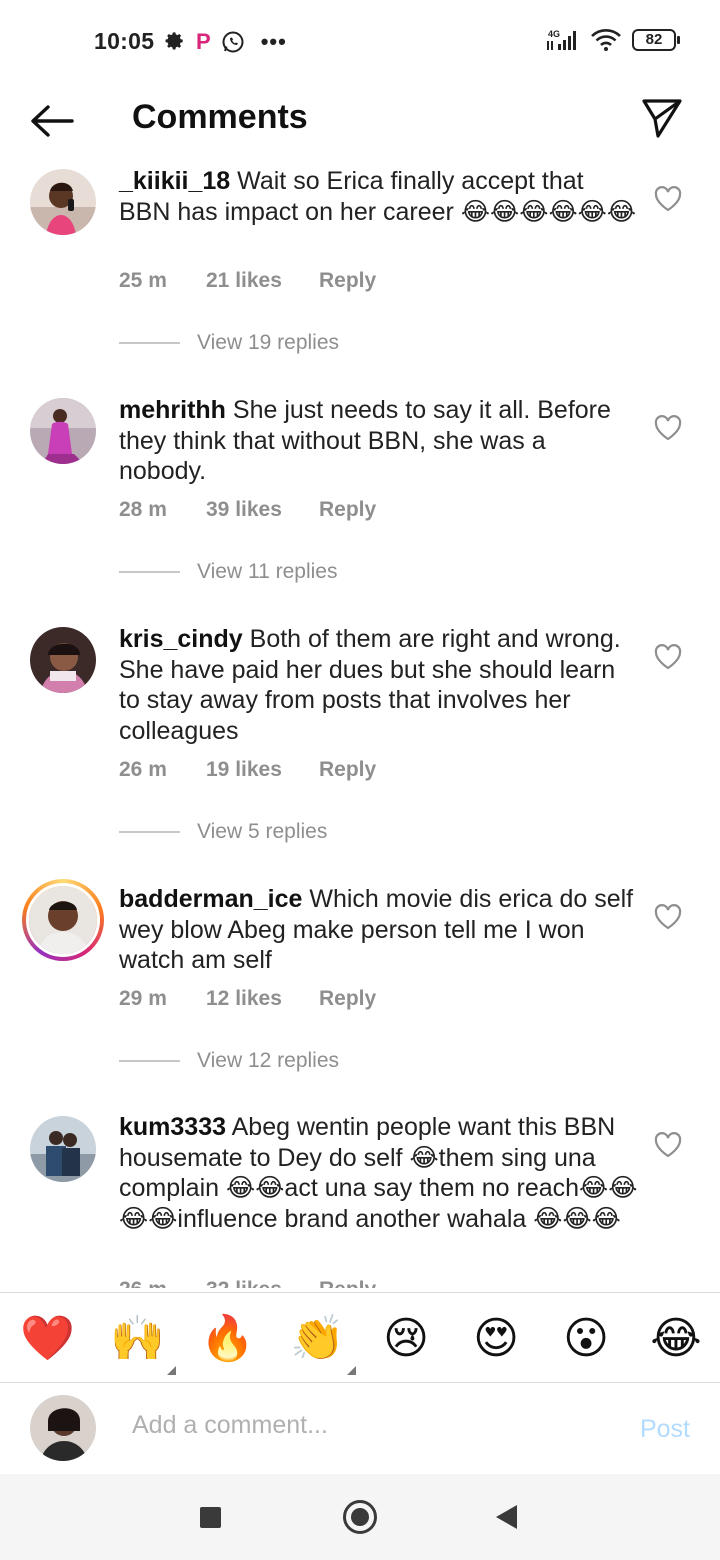  What do you see at coordinates (262, 999) in the screenshot?
I see `comment-likes: 12 likes` at bounding box center [262, 999].